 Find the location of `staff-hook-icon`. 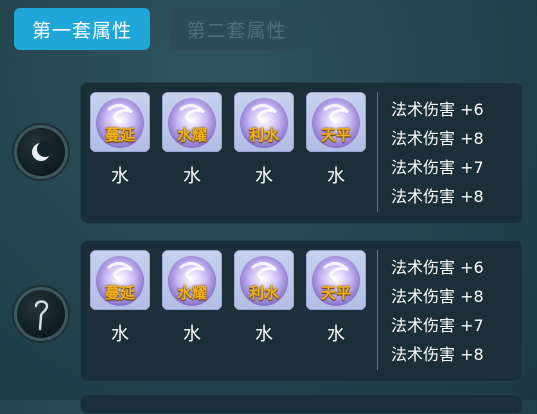

staff-hook-icon is located at coordinates (41, 314).